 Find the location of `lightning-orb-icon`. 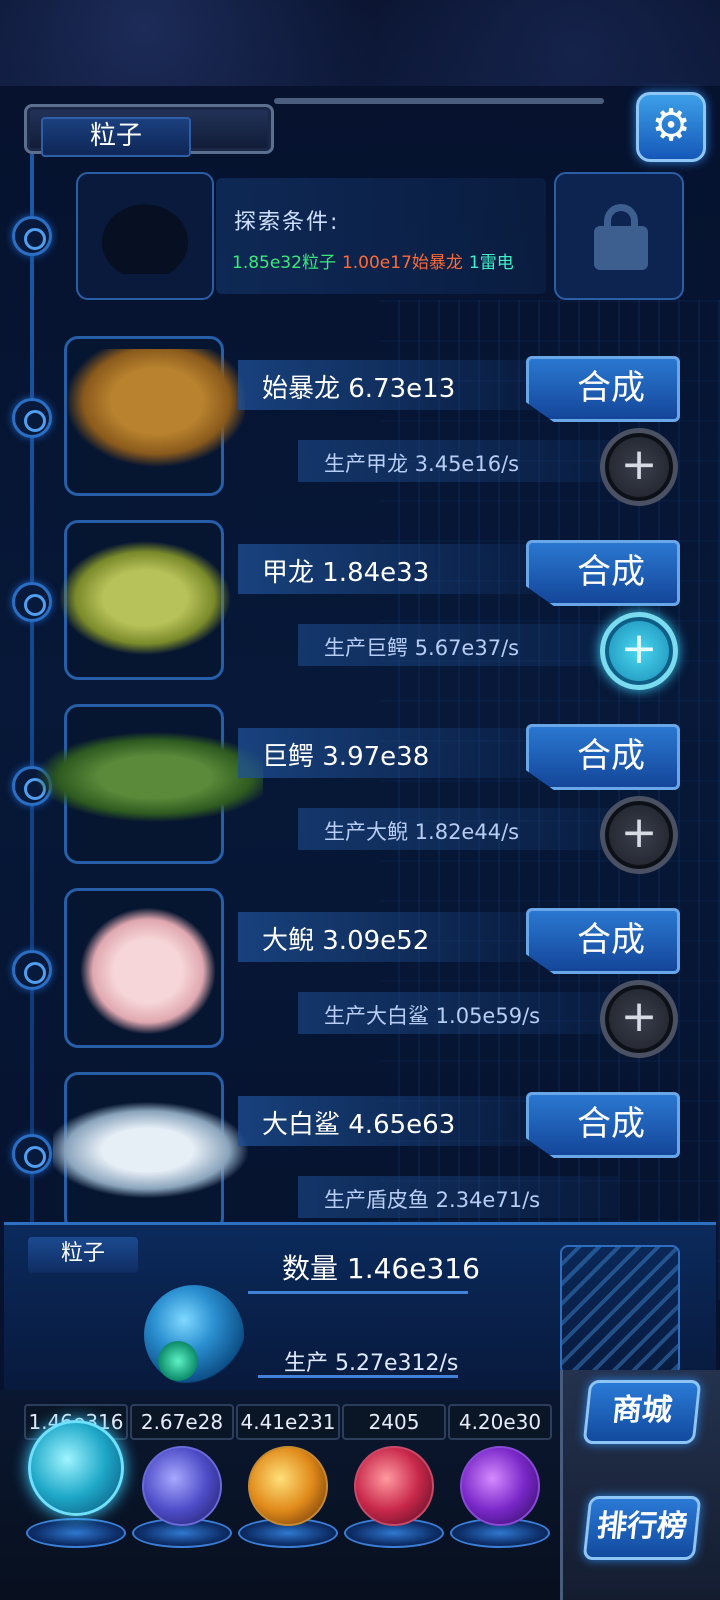

lightning-orb-icon is located at coordinates (182, 1486).